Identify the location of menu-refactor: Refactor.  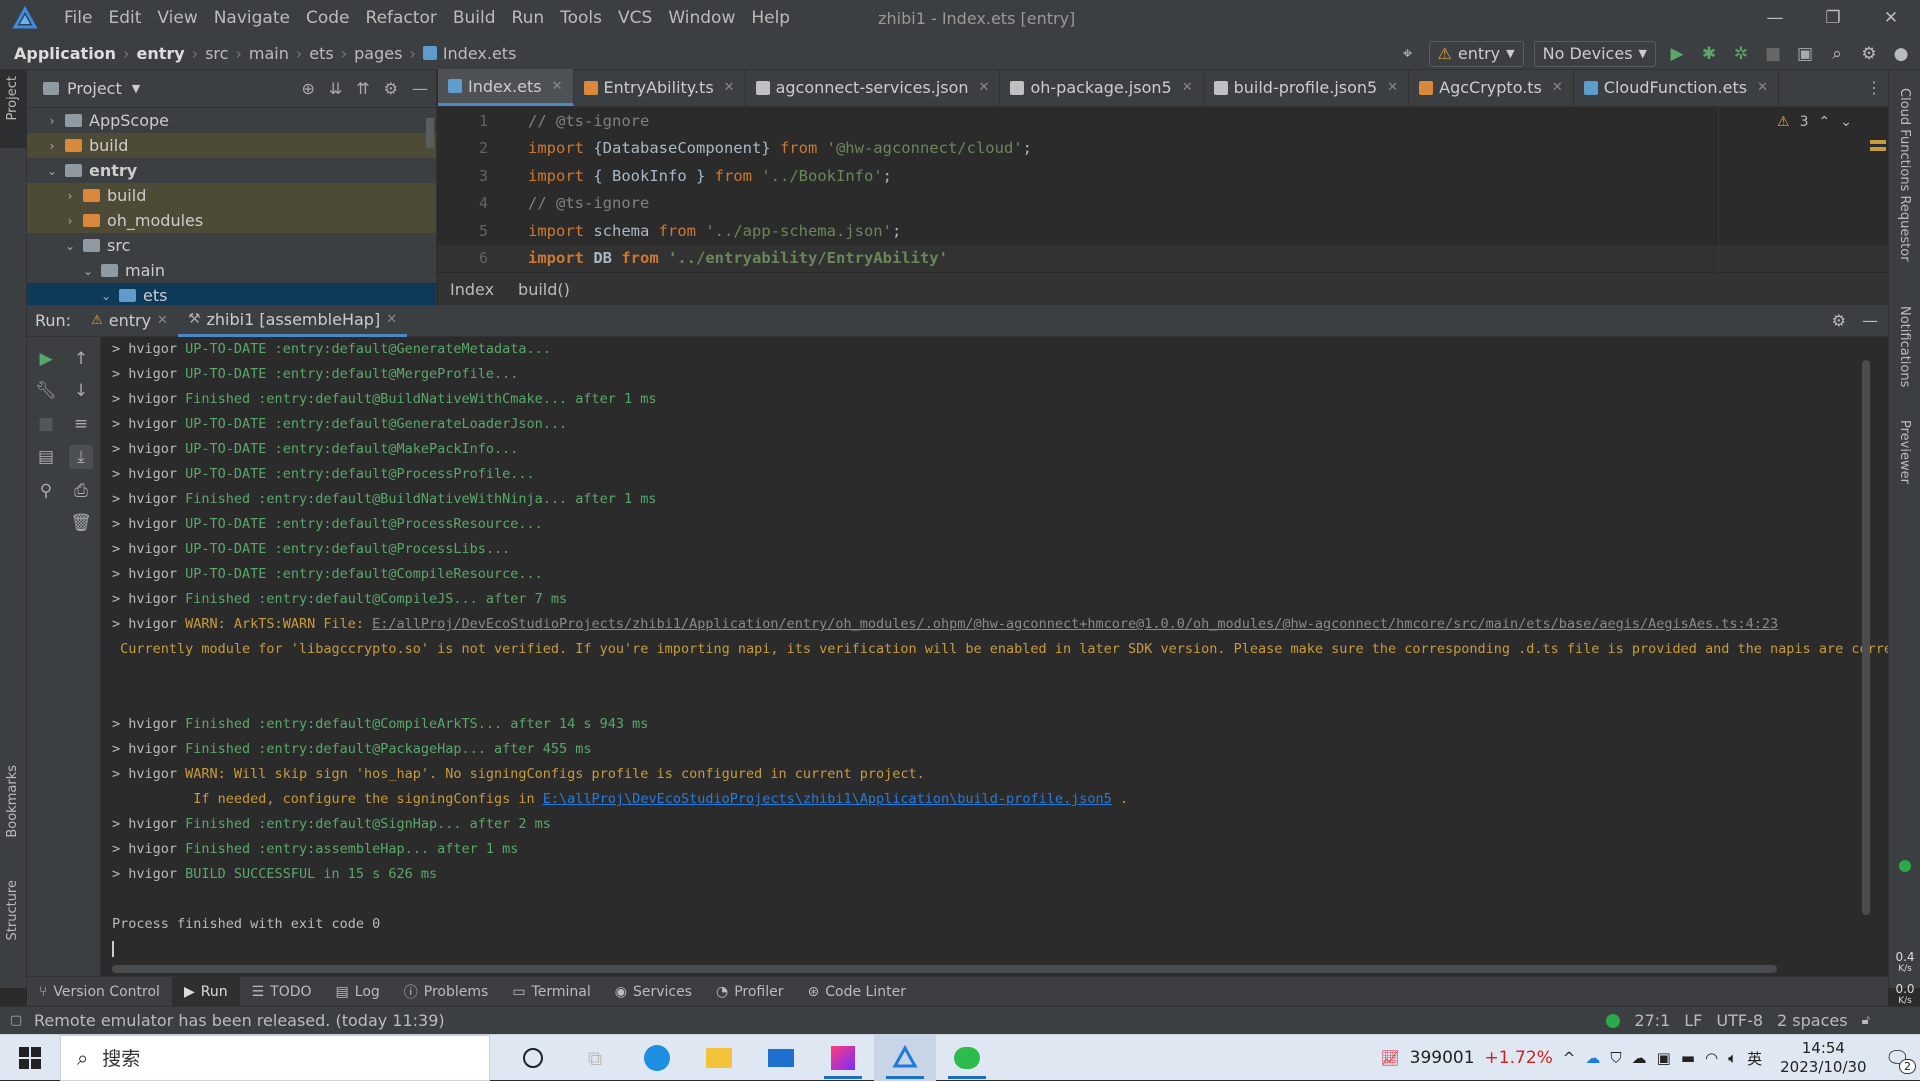
(401, 18).